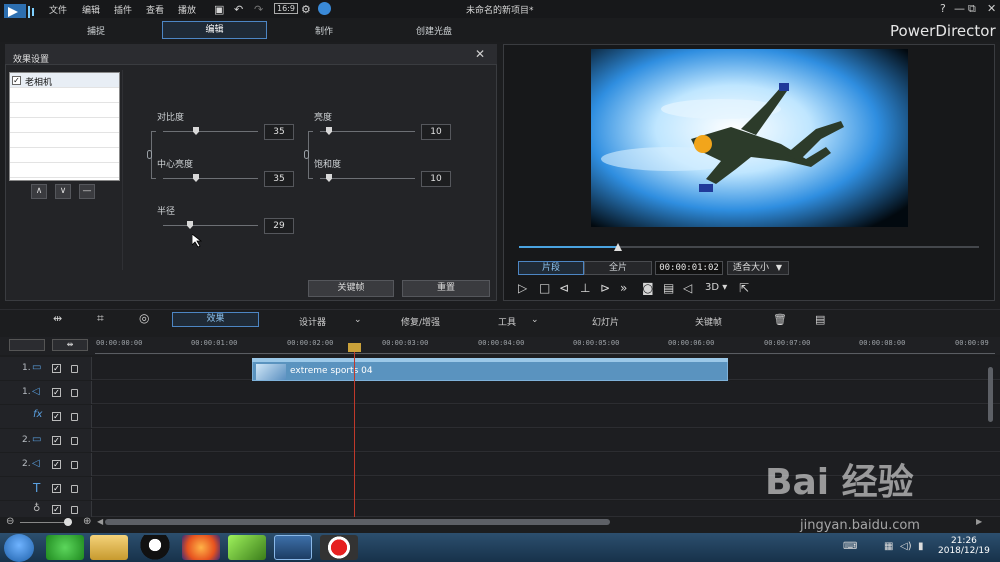 Image resolution: width=1000 pixels, height=562 pixels. I want to click on menu-view: 查看, so click(155, 9).